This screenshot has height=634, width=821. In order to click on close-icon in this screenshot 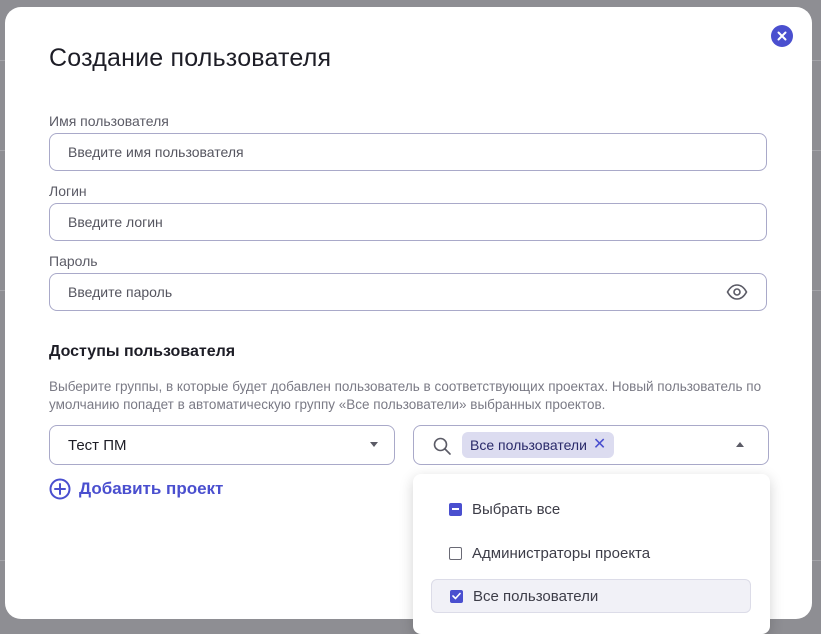, I will do `click(782, 36)`.